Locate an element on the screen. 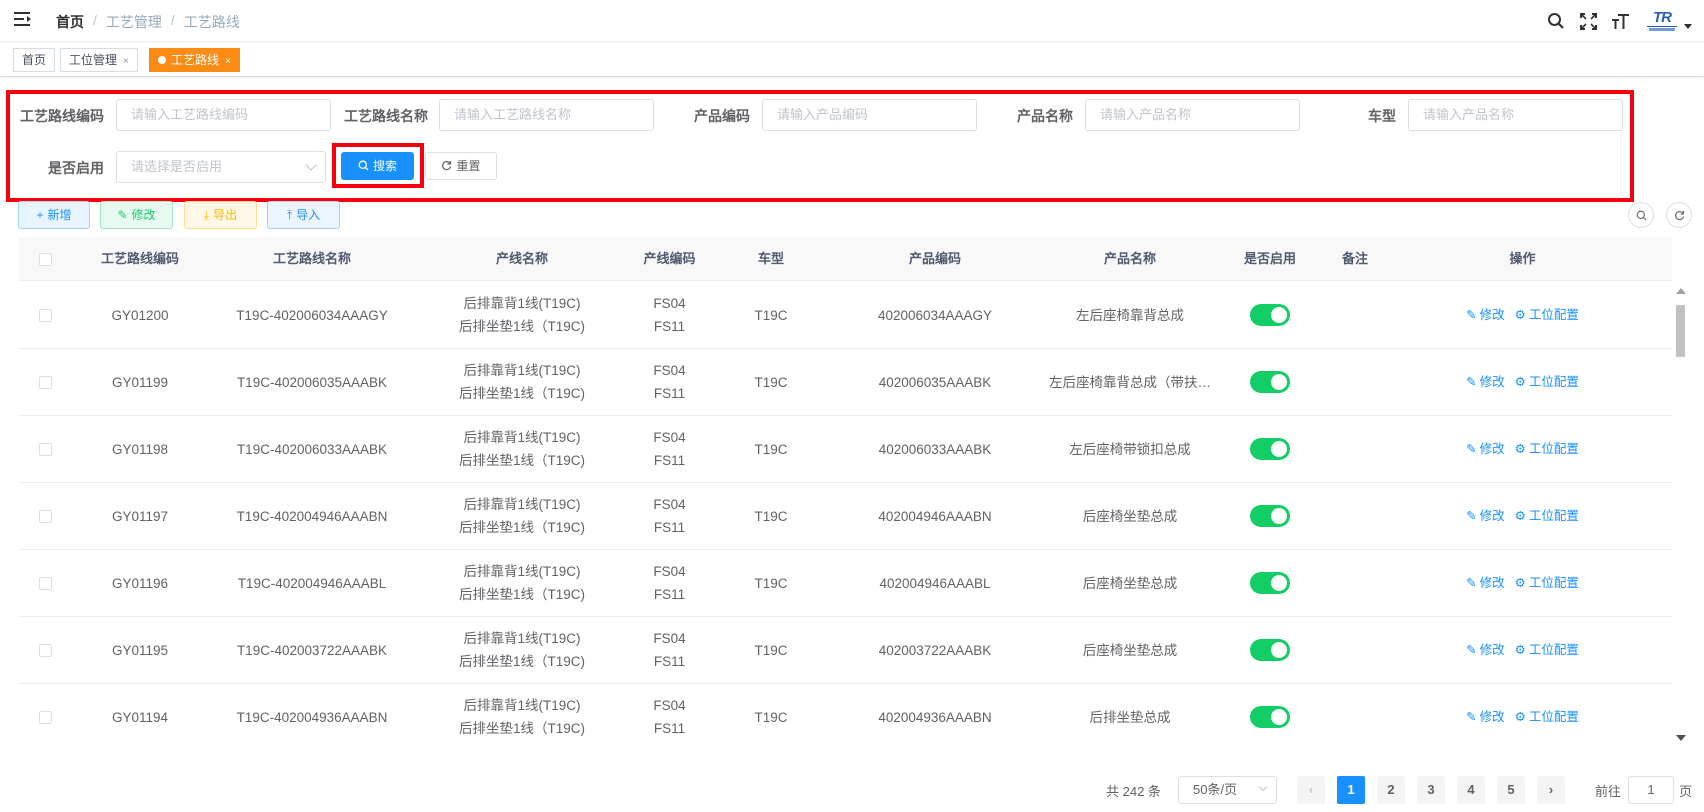 This screenshot has height=812, width=1704. cell-enabled is located at coordinates (1270, 583).